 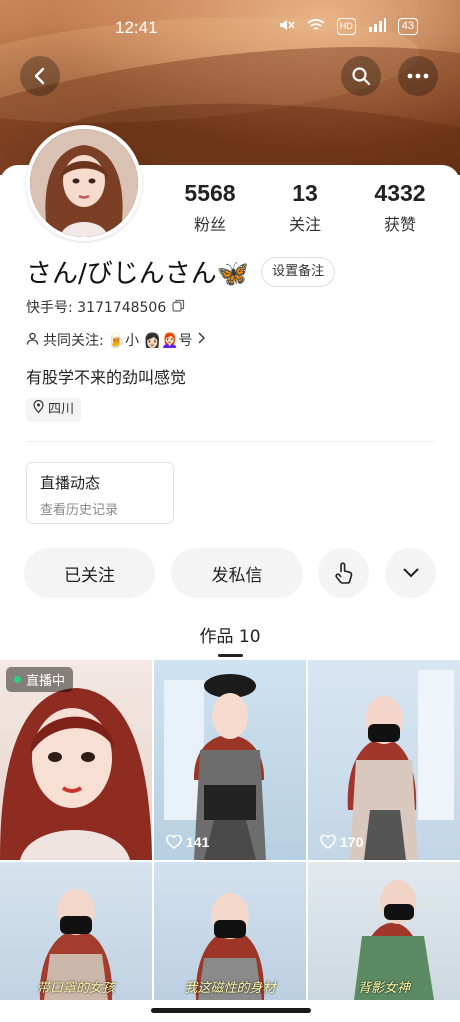 I want to click on home-indicator, so click(x=231, y=1010).